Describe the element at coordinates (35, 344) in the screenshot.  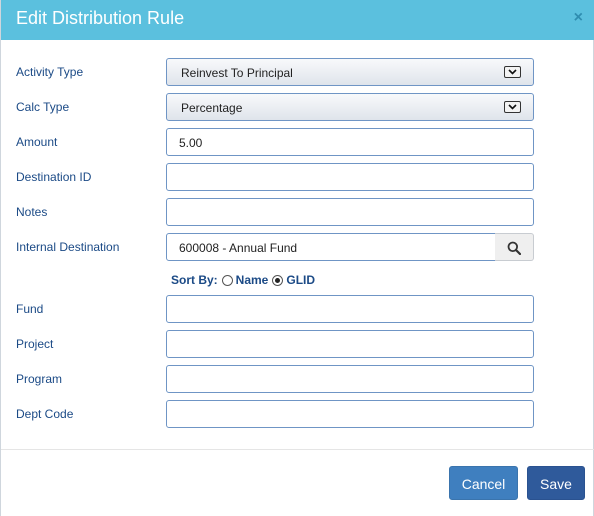
I see `project-label: Project` at that location.